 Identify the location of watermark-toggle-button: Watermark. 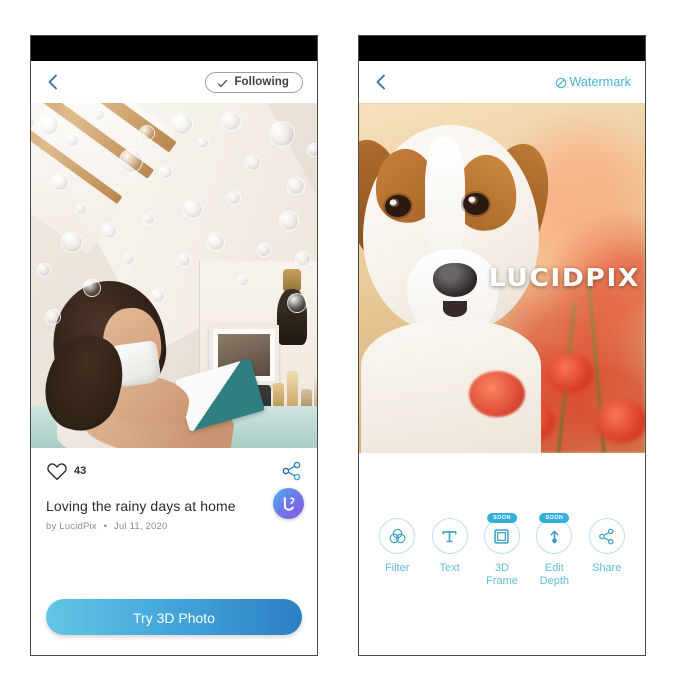
(593, 82).